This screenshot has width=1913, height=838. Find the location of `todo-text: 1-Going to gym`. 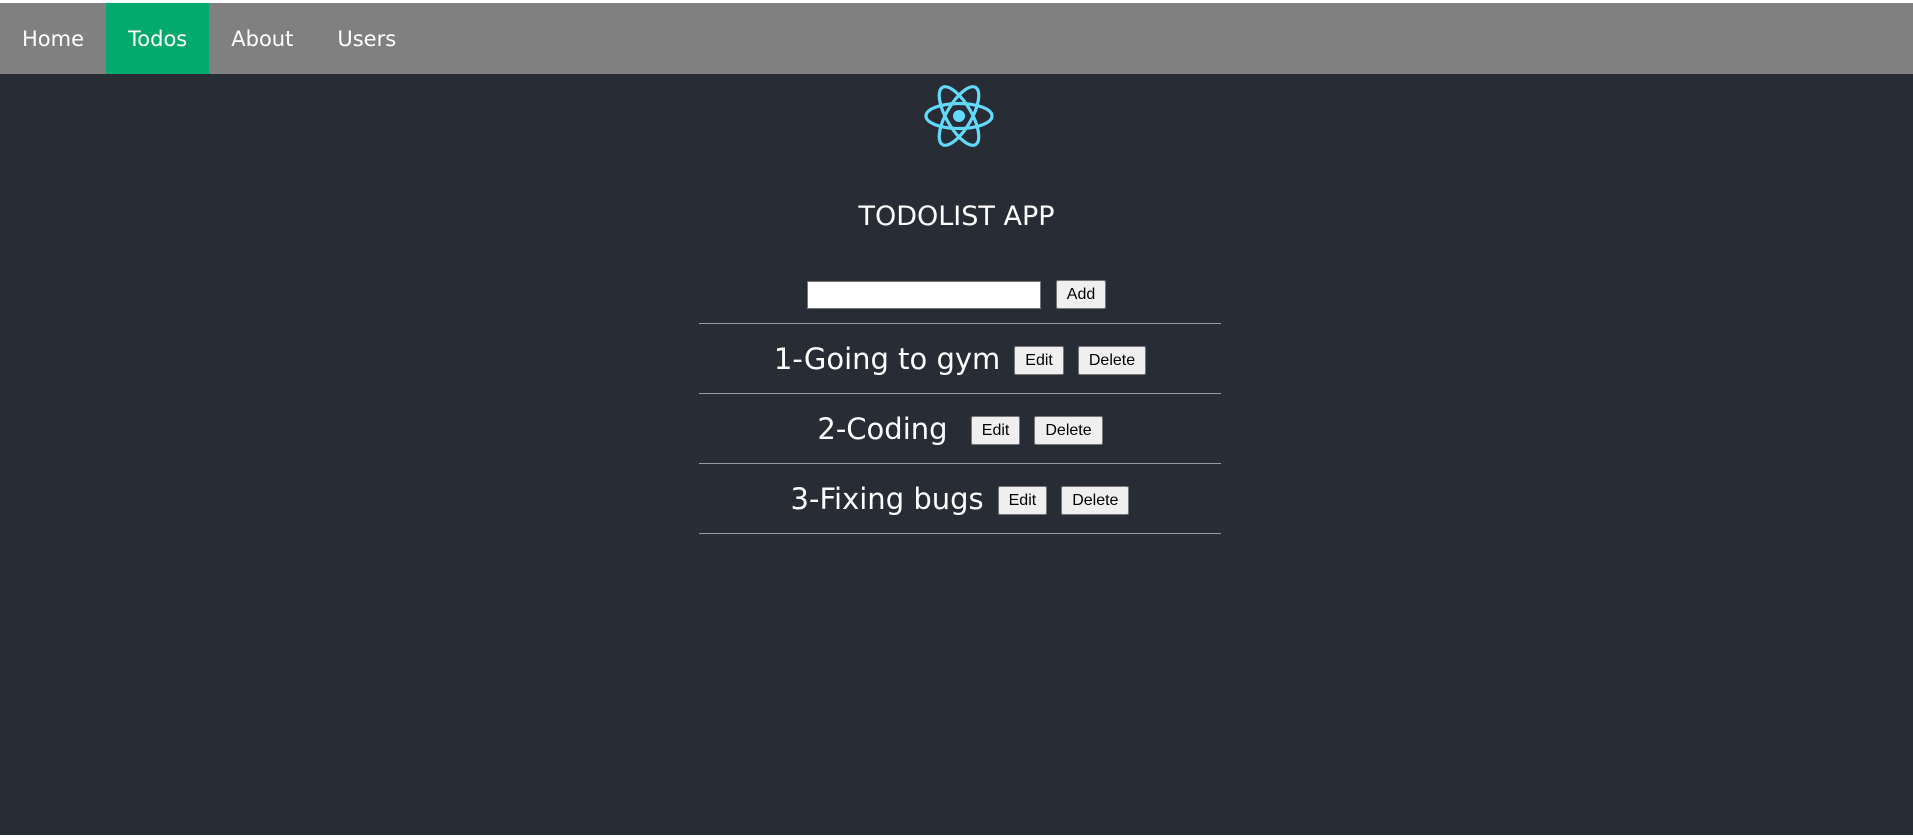

todo-text: 1-Going to gym is located at coordinates (887, 358).